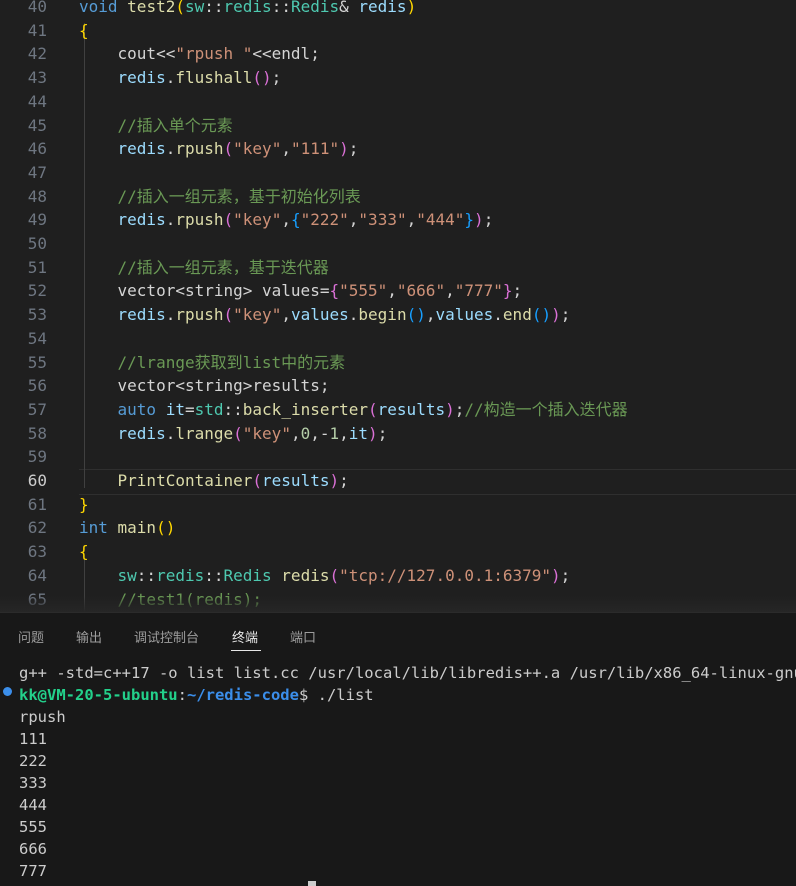 This screenshot has width=796, height=886. I want to click on code-token: it, so click(175, 409).